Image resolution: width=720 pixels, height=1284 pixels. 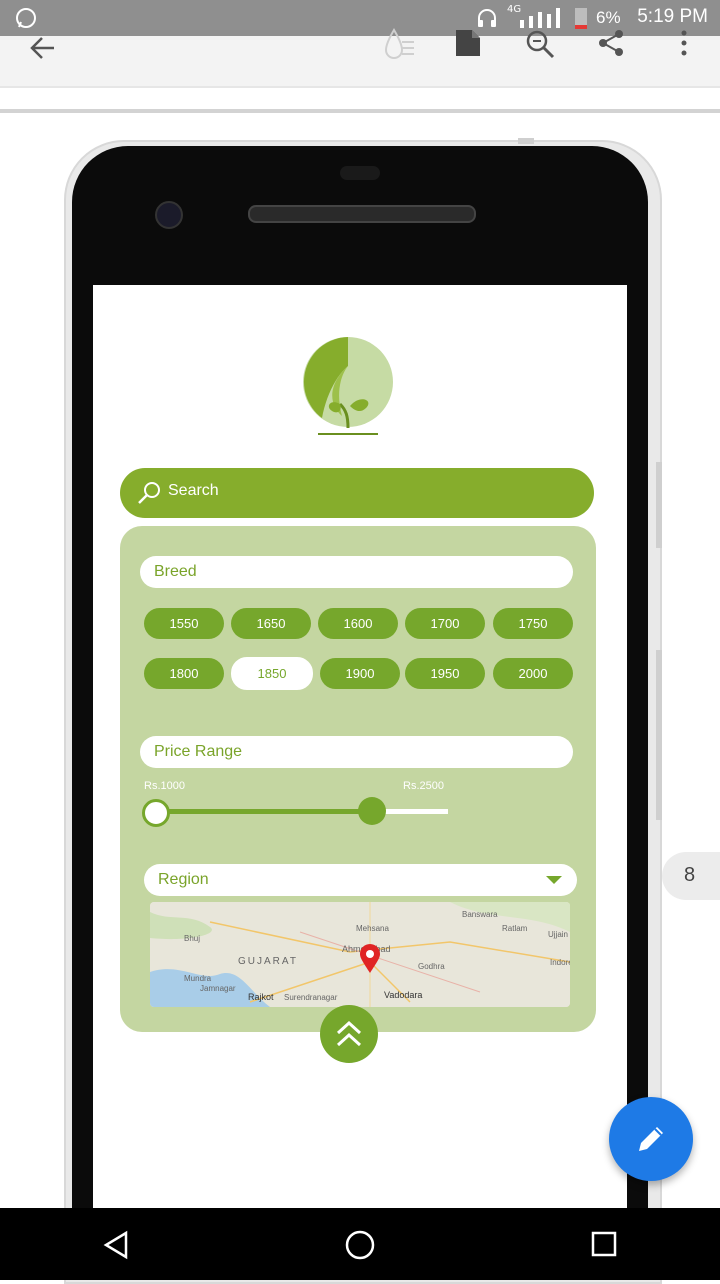 What do you see at coordinates (360, 87) in the screenshot?
I see `toolbar-divider` at bounding box center [360, 87].